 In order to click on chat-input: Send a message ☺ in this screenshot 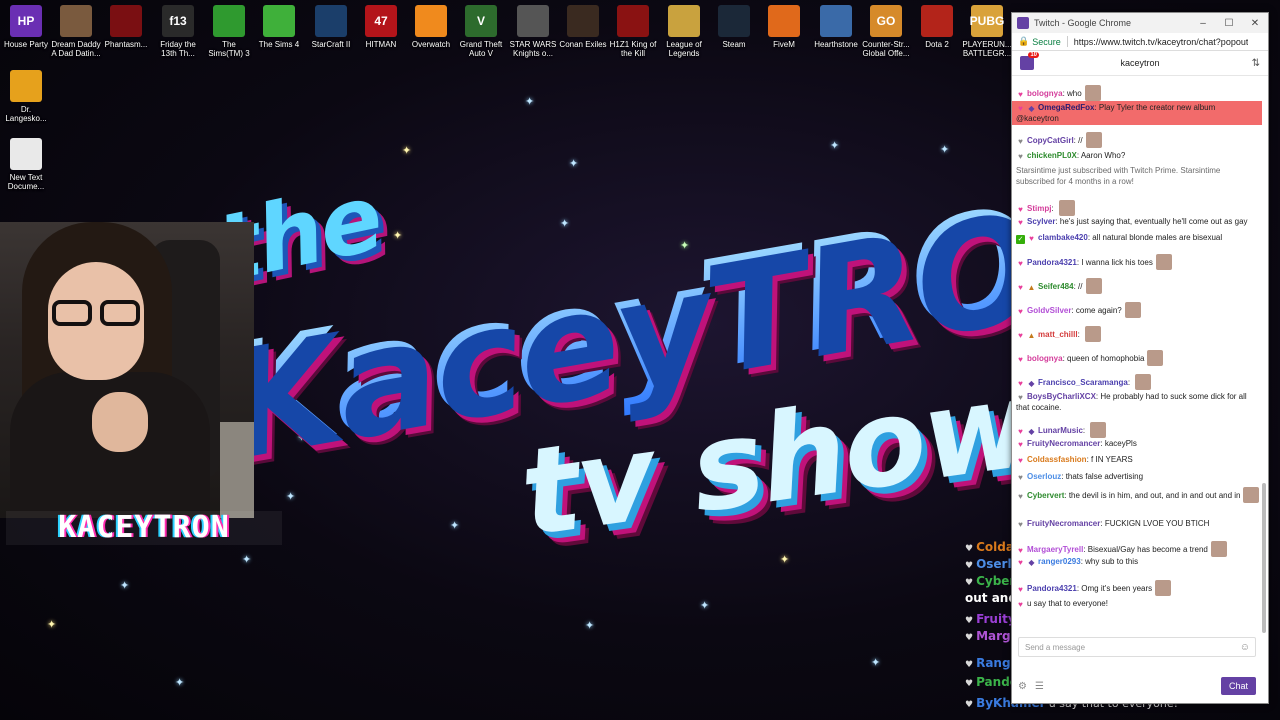, I will do `click(1137, 647)`.